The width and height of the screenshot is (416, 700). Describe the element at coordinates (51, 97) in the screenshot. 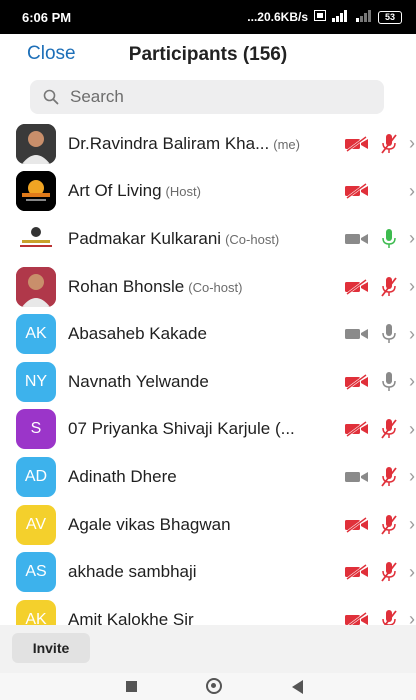

I see `search-icon` at that location.